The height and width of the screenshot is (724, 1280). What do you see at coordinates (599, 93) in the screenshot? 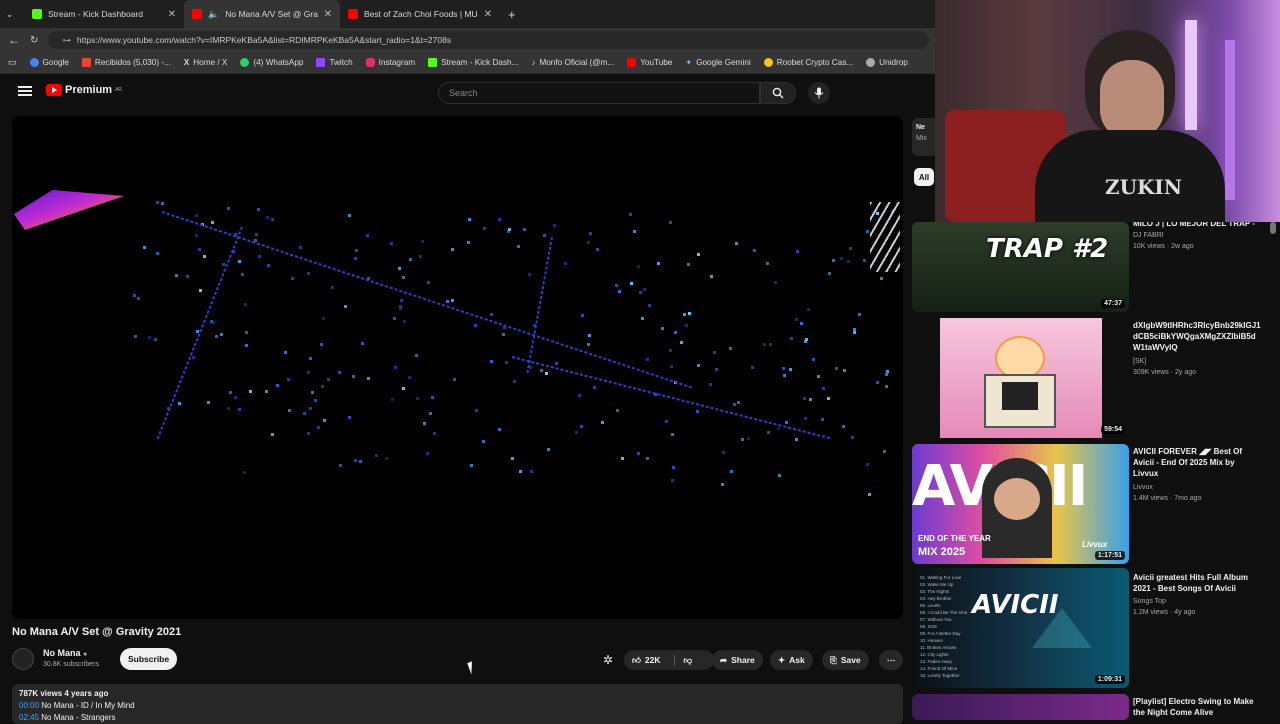
I see `search-input: Search` at bounding box center [599, 93].